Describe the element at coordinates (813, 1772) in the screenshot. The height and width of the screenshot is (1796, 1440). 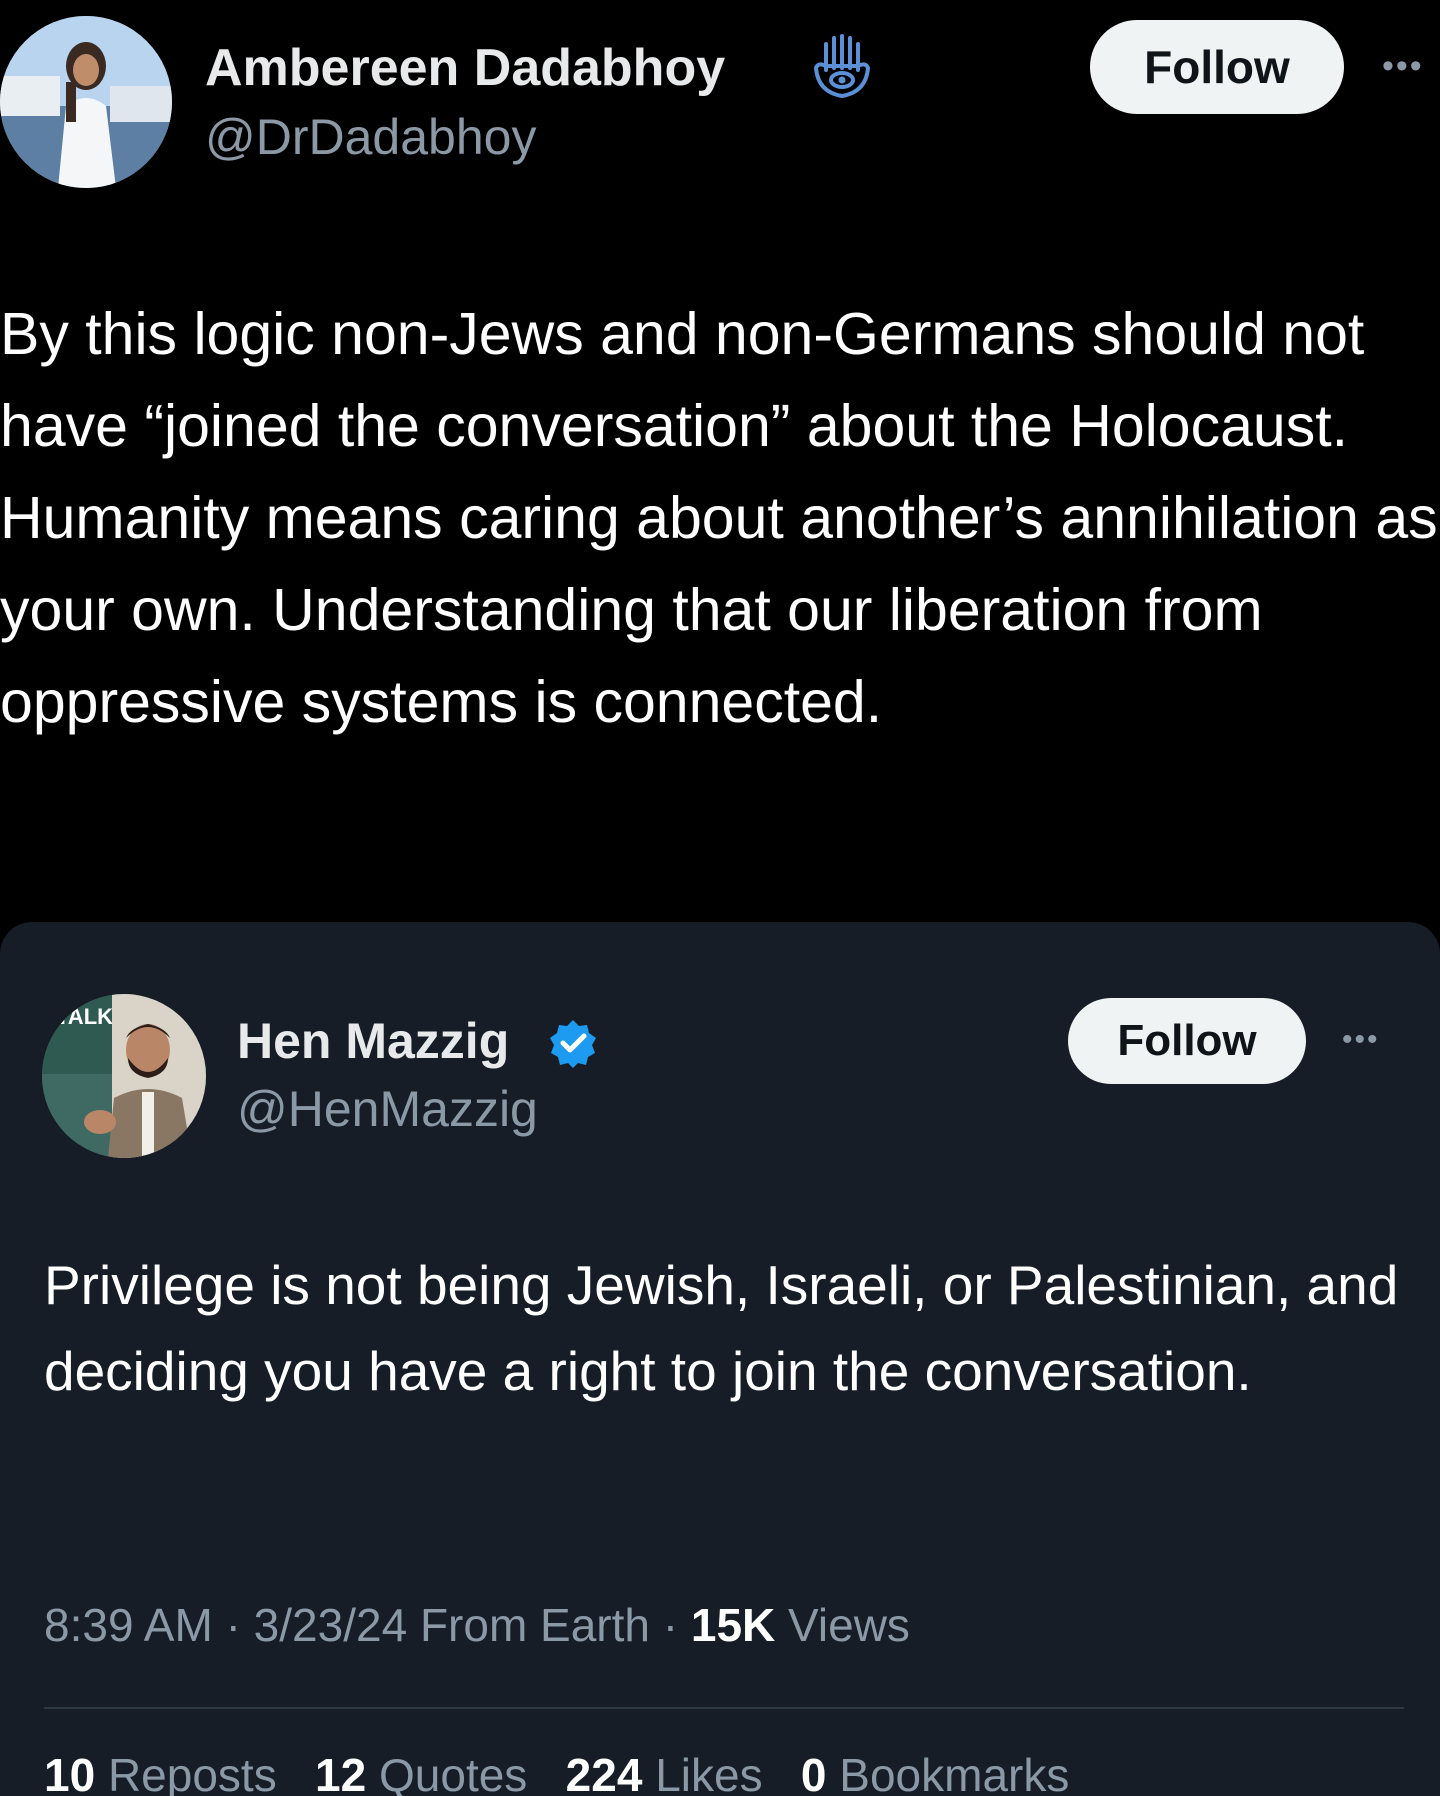
I see `bookmarks-count: 0` at that location.